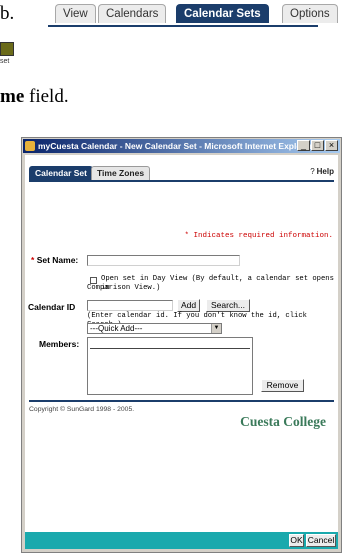 This screenshot has height=554, width=362. Describe the element at coordinates (312, 171) in the screenshot. I see `help-icon: ?` at that location.